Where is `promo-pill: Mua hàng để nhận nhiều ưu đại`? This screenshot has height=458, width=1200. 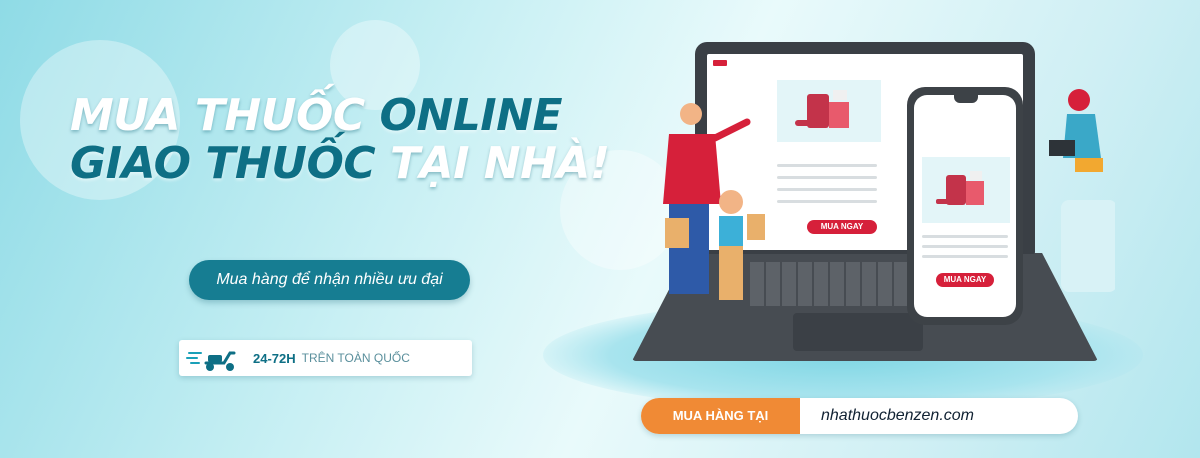 promo-pill: Mua hàng để nhận nhiều ưu đại is located at coordinates (329, 280).